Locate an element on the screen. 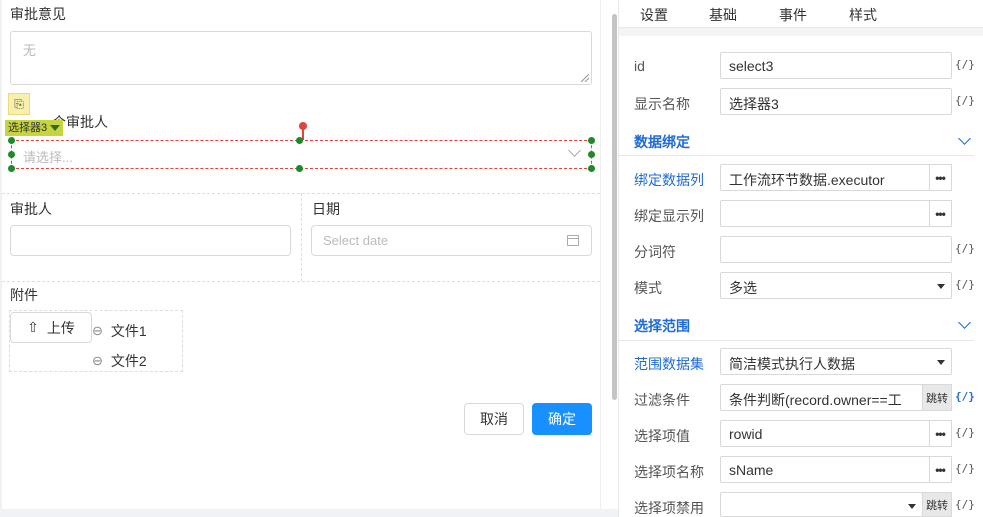  file-item: ⊘ 文件2 is located at coordinates (118, 361).